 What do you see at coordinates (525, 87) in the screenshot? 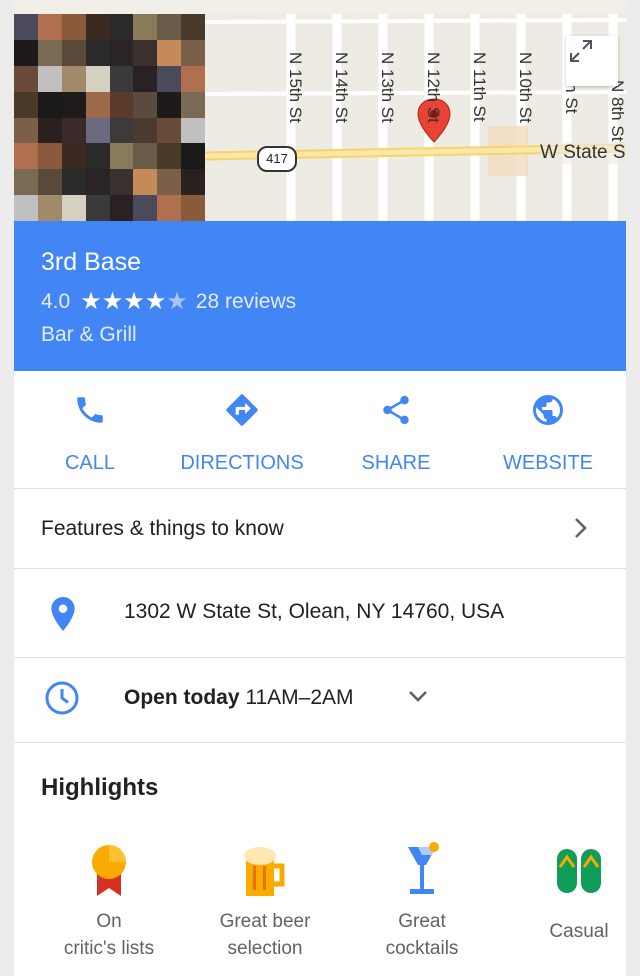
I see `street-label: N 10th St` at bounding box center [525, 87].